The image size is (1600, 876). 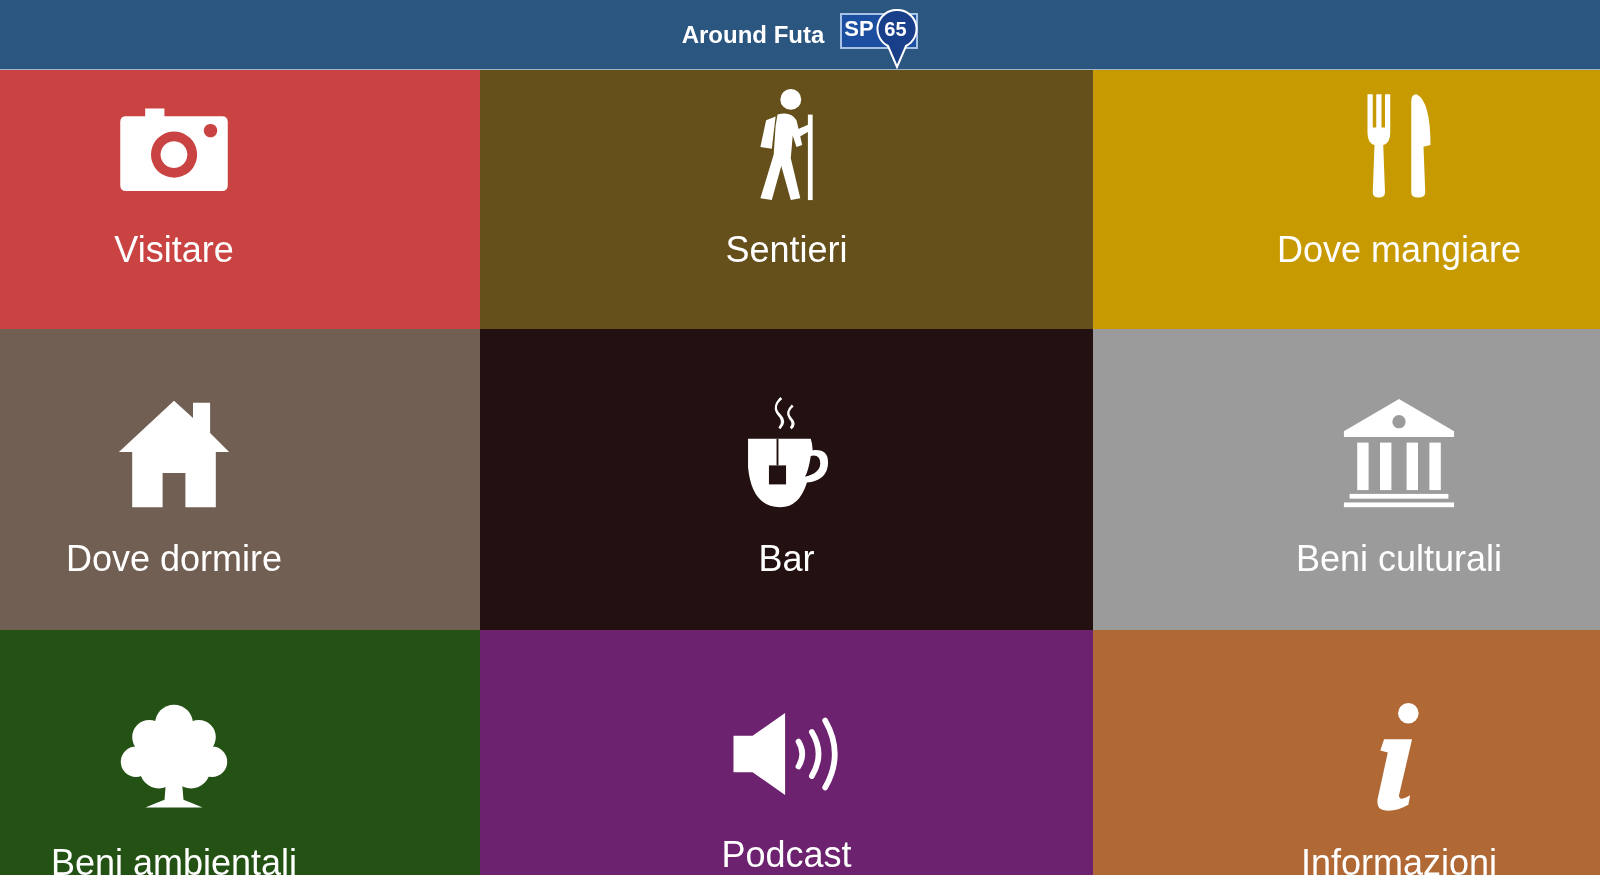 What do you see at coordinates (240, 199) in the screenshot?
I see `menu-tile: Visitare` at bounding box center [240, 199].